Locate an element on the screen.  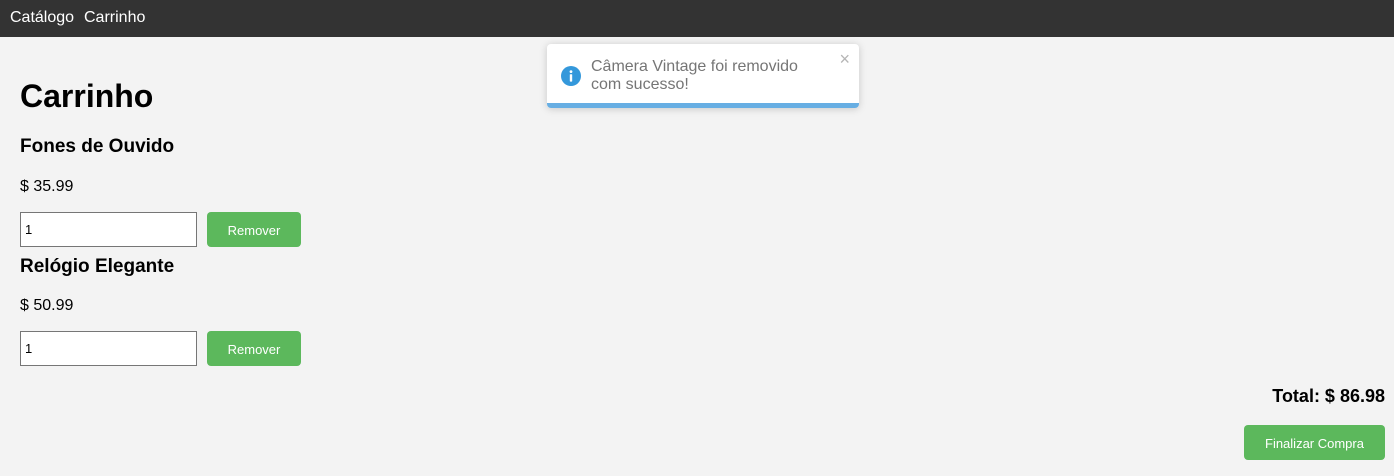
nav-link-catalogo: Catálogo is located at coordinates (42, 18).